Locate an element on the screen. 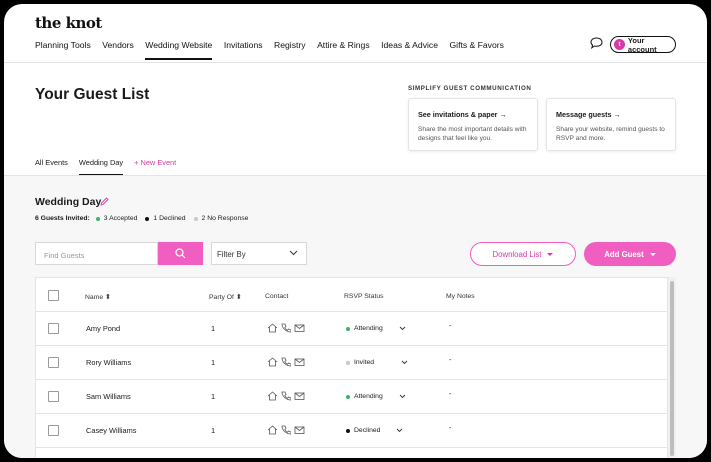 The image size is (711, 462). no-response-dot is located at coordinates (195, 218).